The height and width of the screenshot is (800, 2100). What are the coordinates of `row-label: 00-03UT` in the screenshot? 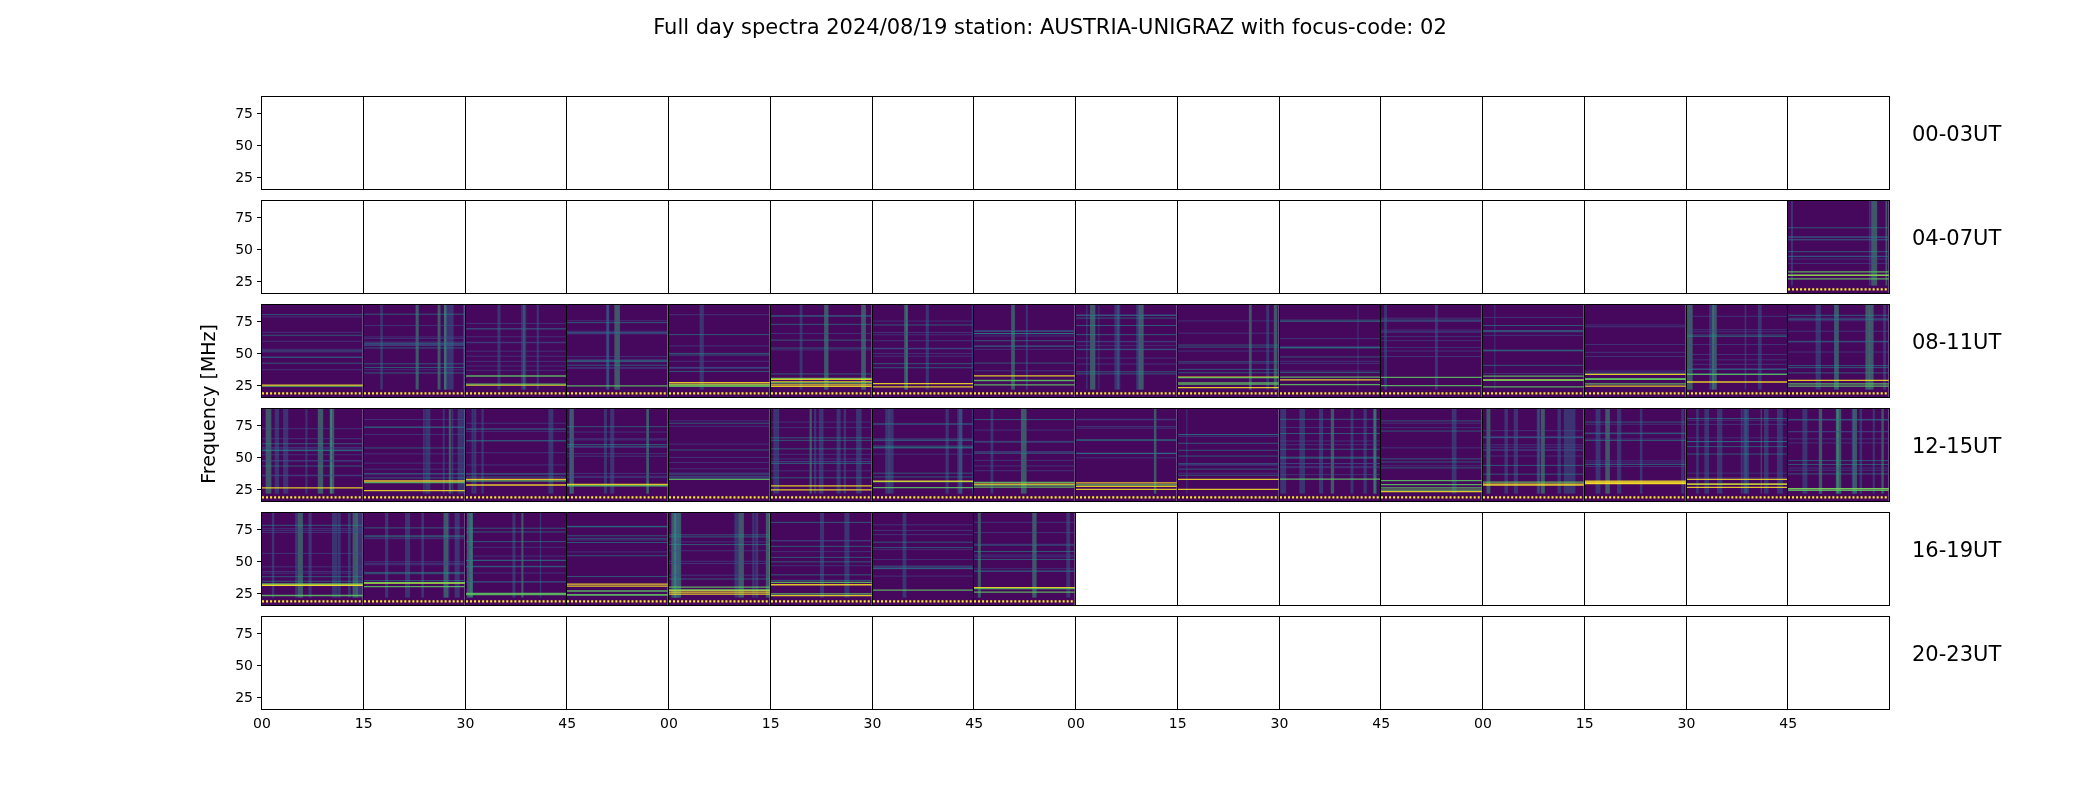 It's located at (1957, 134).